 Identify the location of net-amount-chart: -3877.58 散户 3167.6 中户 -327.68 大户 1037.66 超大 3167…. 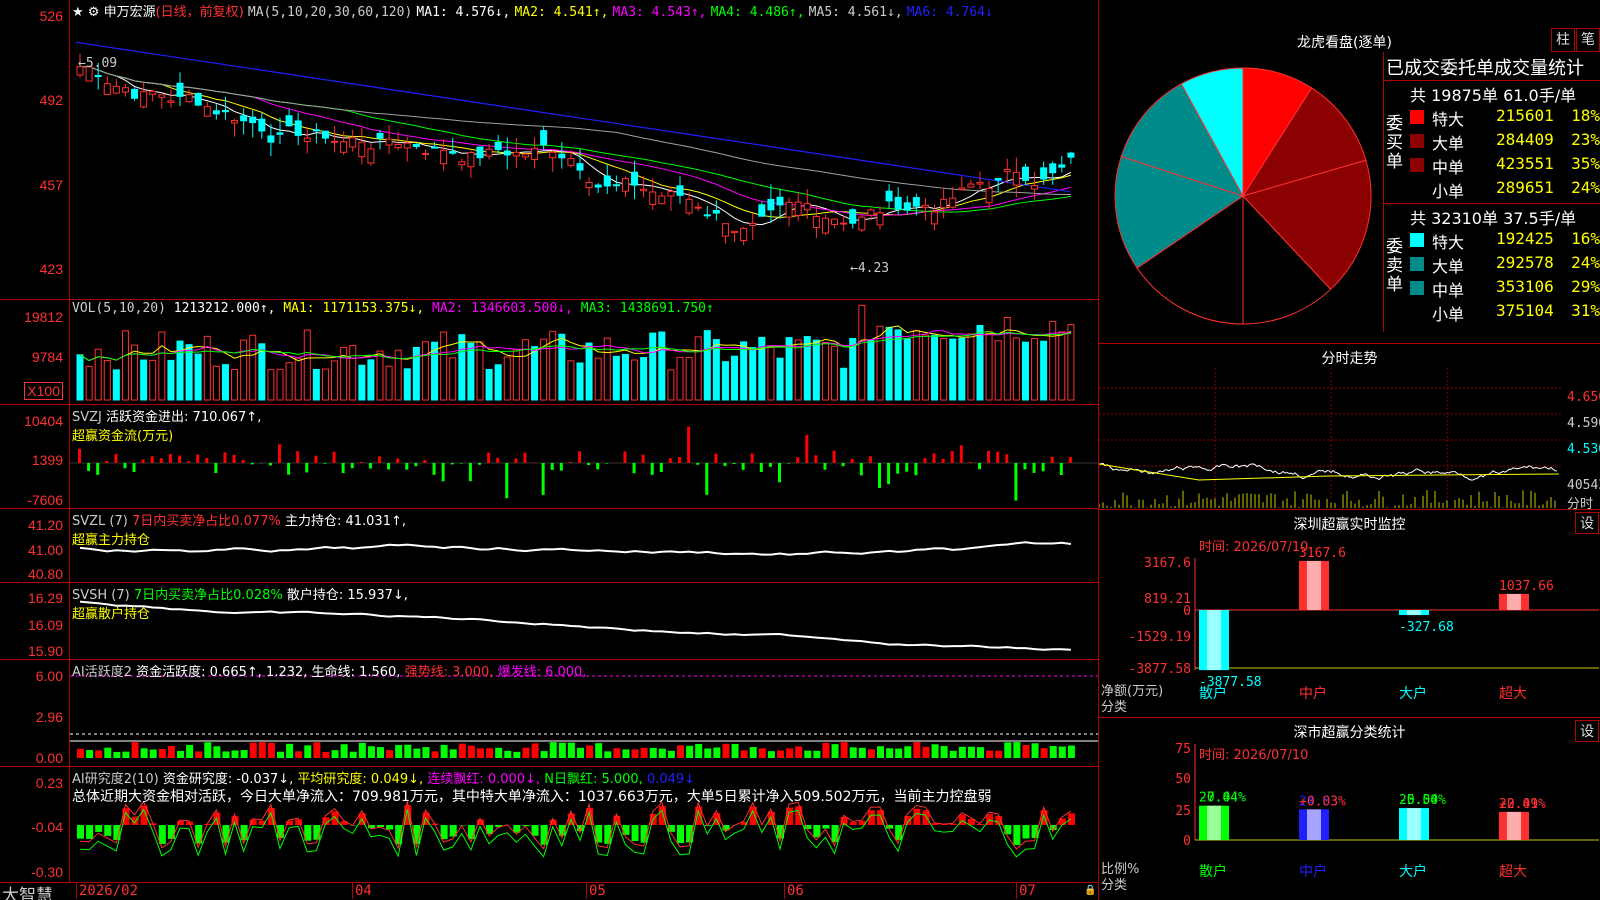
(1349, 614).